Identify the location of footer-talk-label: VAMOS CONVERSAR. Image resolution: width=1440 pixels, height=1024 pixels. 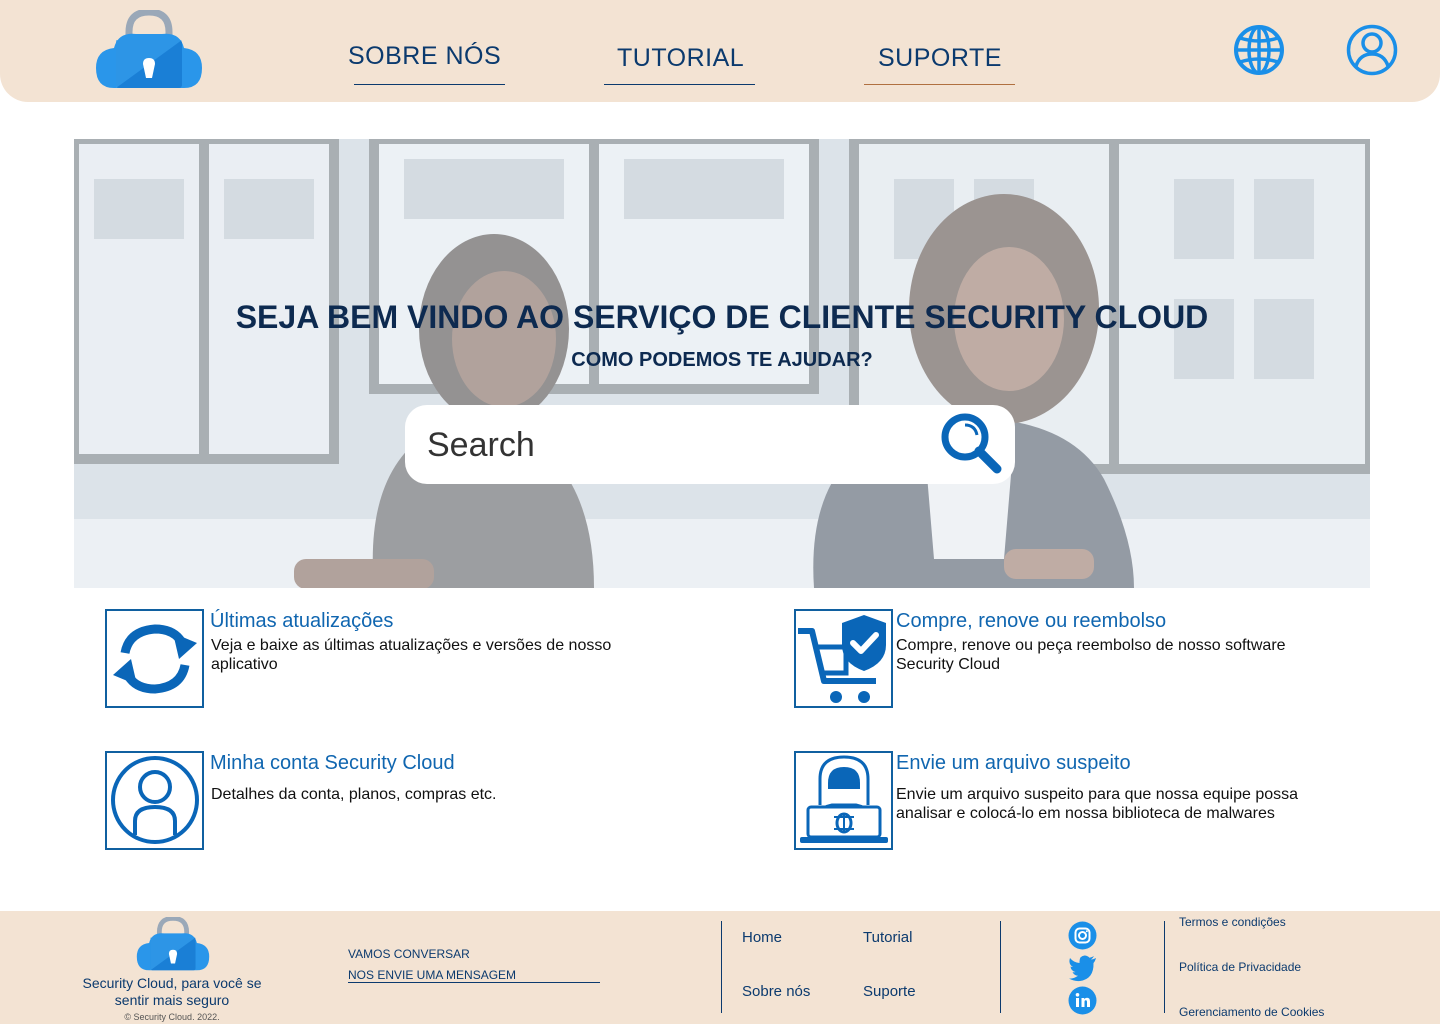
(409, 954).